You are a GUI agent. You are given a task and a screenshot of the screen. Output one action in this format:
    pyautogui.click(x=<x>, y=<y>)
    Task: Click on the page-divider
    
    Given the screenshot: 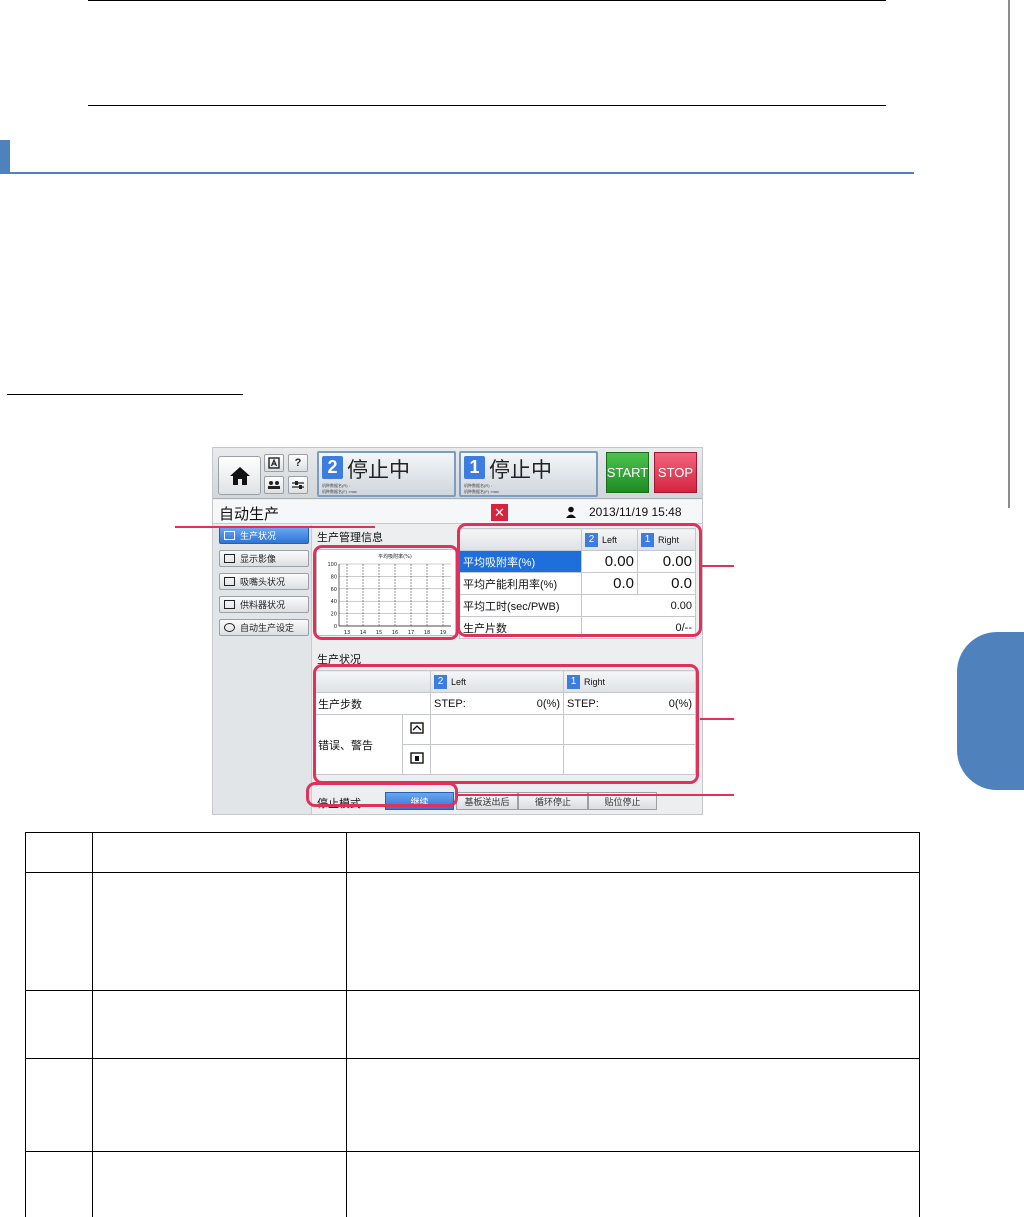 What is the action you would take?
    pyautogui.click(x=1009, y=254)
    